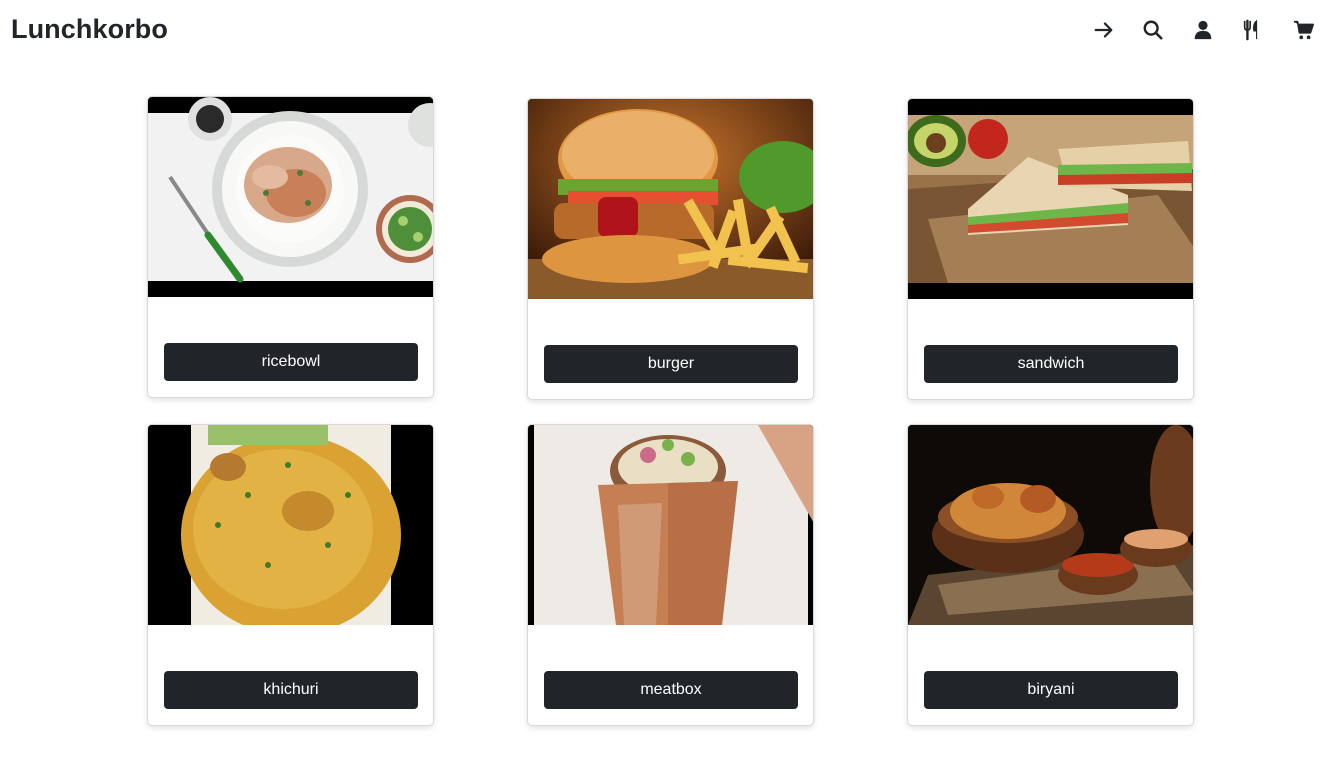 The image size is (1328, 765). What do you see at coordinates (1304, 30) in the screenshot?
I see `cart-icon` at bounding box center [1304, 30].